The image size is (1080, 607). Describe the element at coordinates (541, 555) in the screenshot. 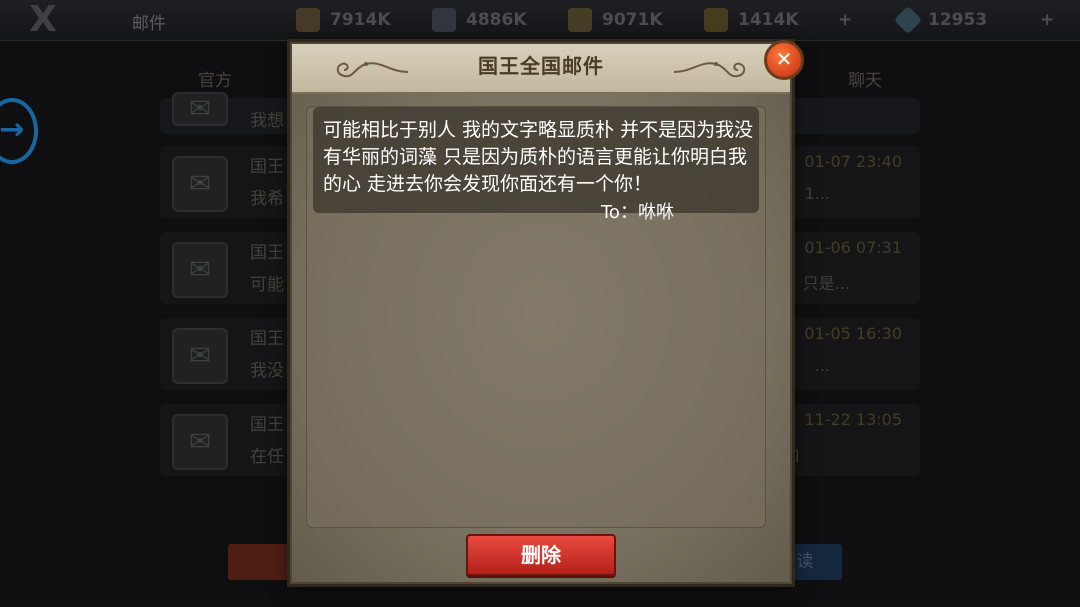

I see `delete-button: 删除` at that location.